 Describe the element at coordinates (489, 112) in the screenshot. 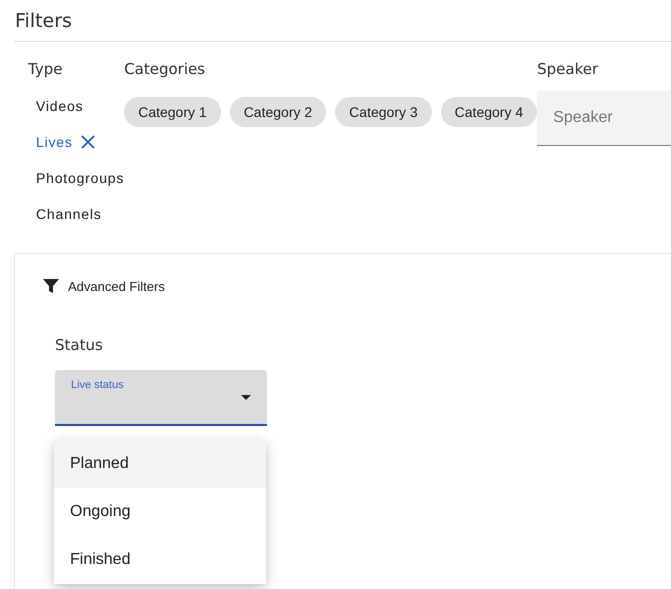

I see `category-chip: Category 4` at that location.